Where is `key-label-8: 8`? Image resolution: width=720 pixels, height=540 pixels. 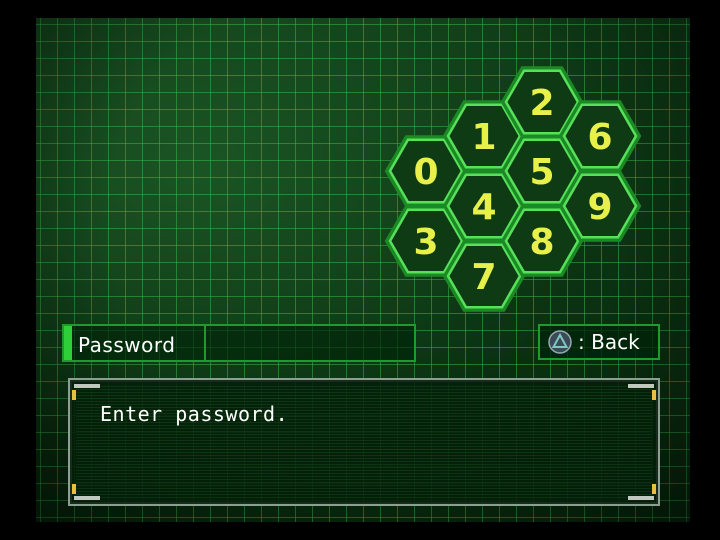
key-label-8: 8 is located at coordinates (541, 242).